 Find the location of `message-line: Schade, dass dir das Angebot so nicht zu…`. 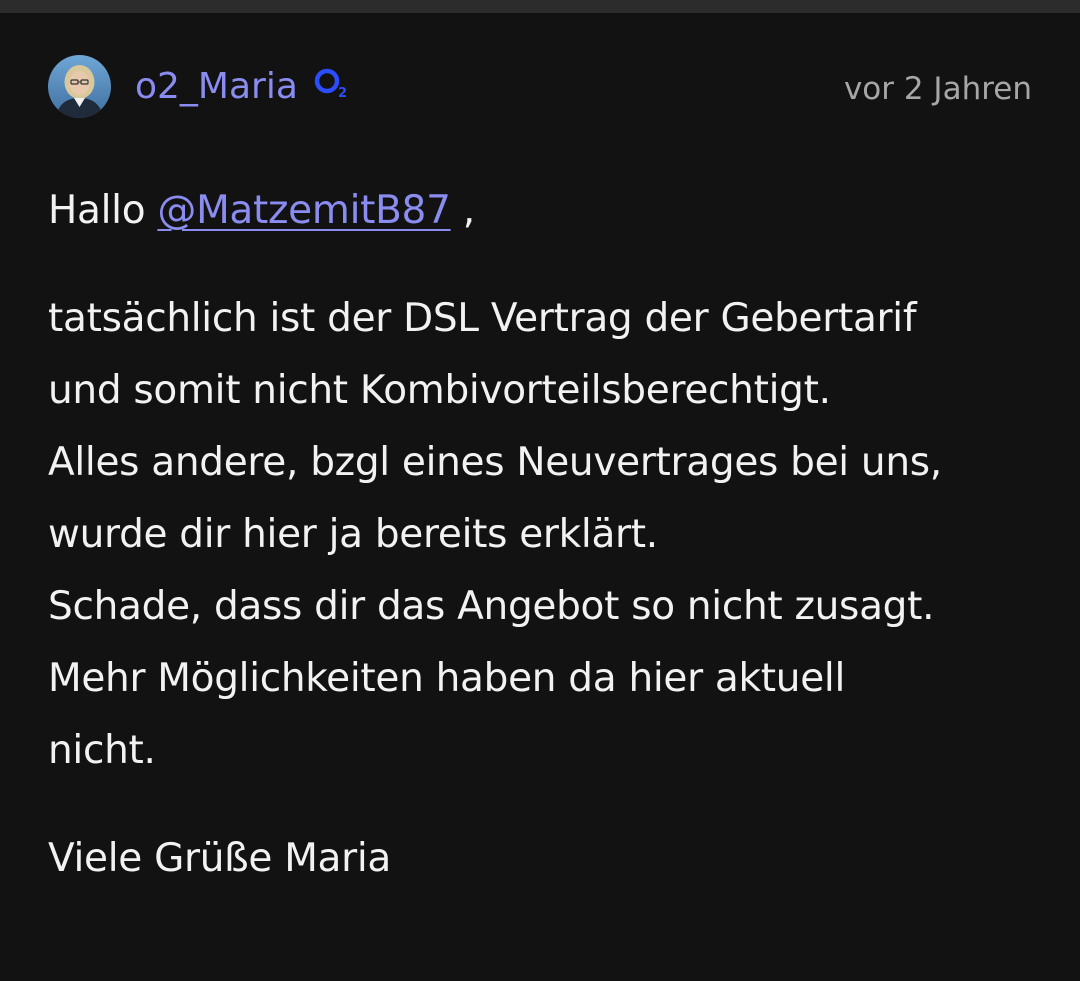

message-line: Schade, dass dir das Angebot so nicht zu… is located at coordinates (491, 606).